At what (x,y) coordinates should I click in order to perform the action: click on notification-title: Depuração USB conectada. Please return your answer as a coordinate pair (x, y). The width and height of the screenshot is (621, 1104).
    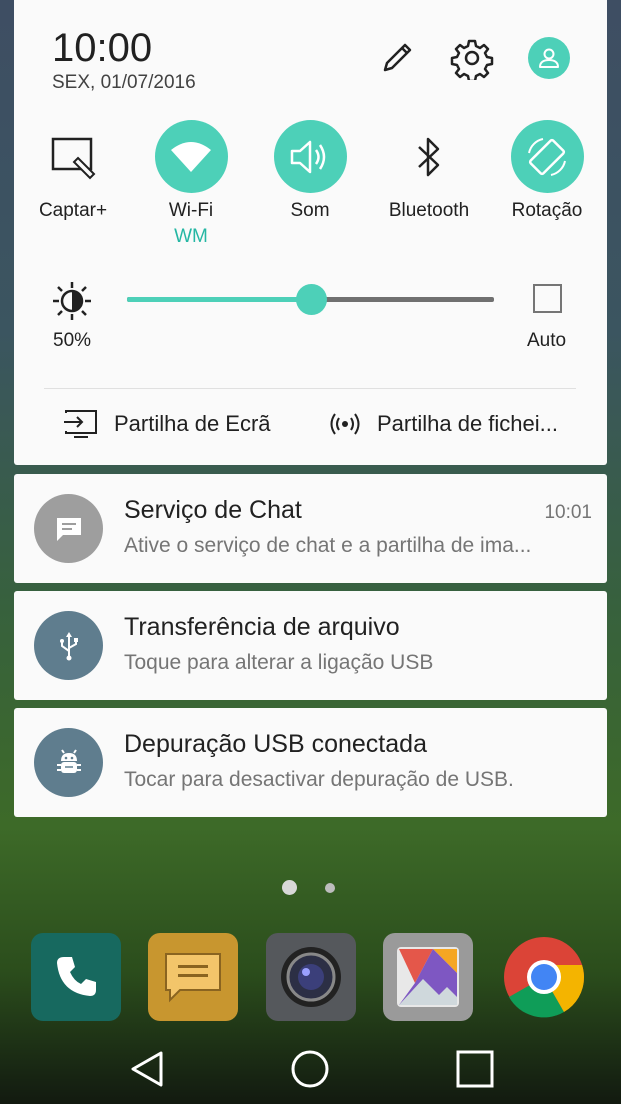
    Looking at the image, I should click on (275, 744).